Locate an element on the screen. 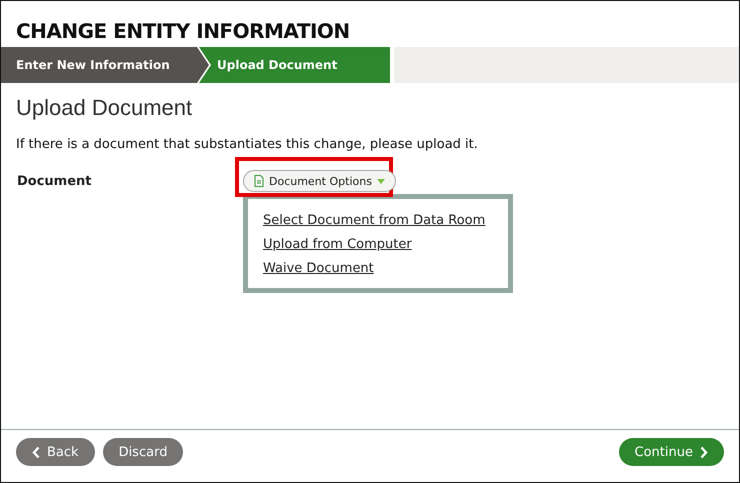 Image resolution: width=740 pixels, height=483 pixels. menu-link: Waive Document is located at coordinates (318, 268).